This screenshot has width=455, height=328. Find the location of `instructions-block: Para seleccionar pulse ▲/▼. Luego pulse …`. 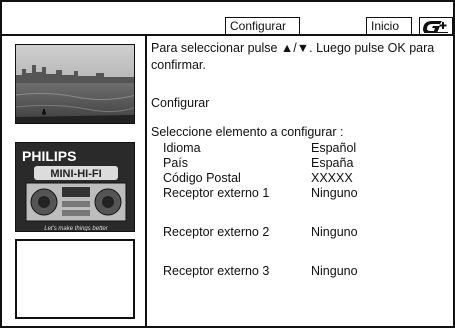

instructions-block: Para seleccionar pulse ▲/▼. Luego pulse … is located at coordinates (301, 57).